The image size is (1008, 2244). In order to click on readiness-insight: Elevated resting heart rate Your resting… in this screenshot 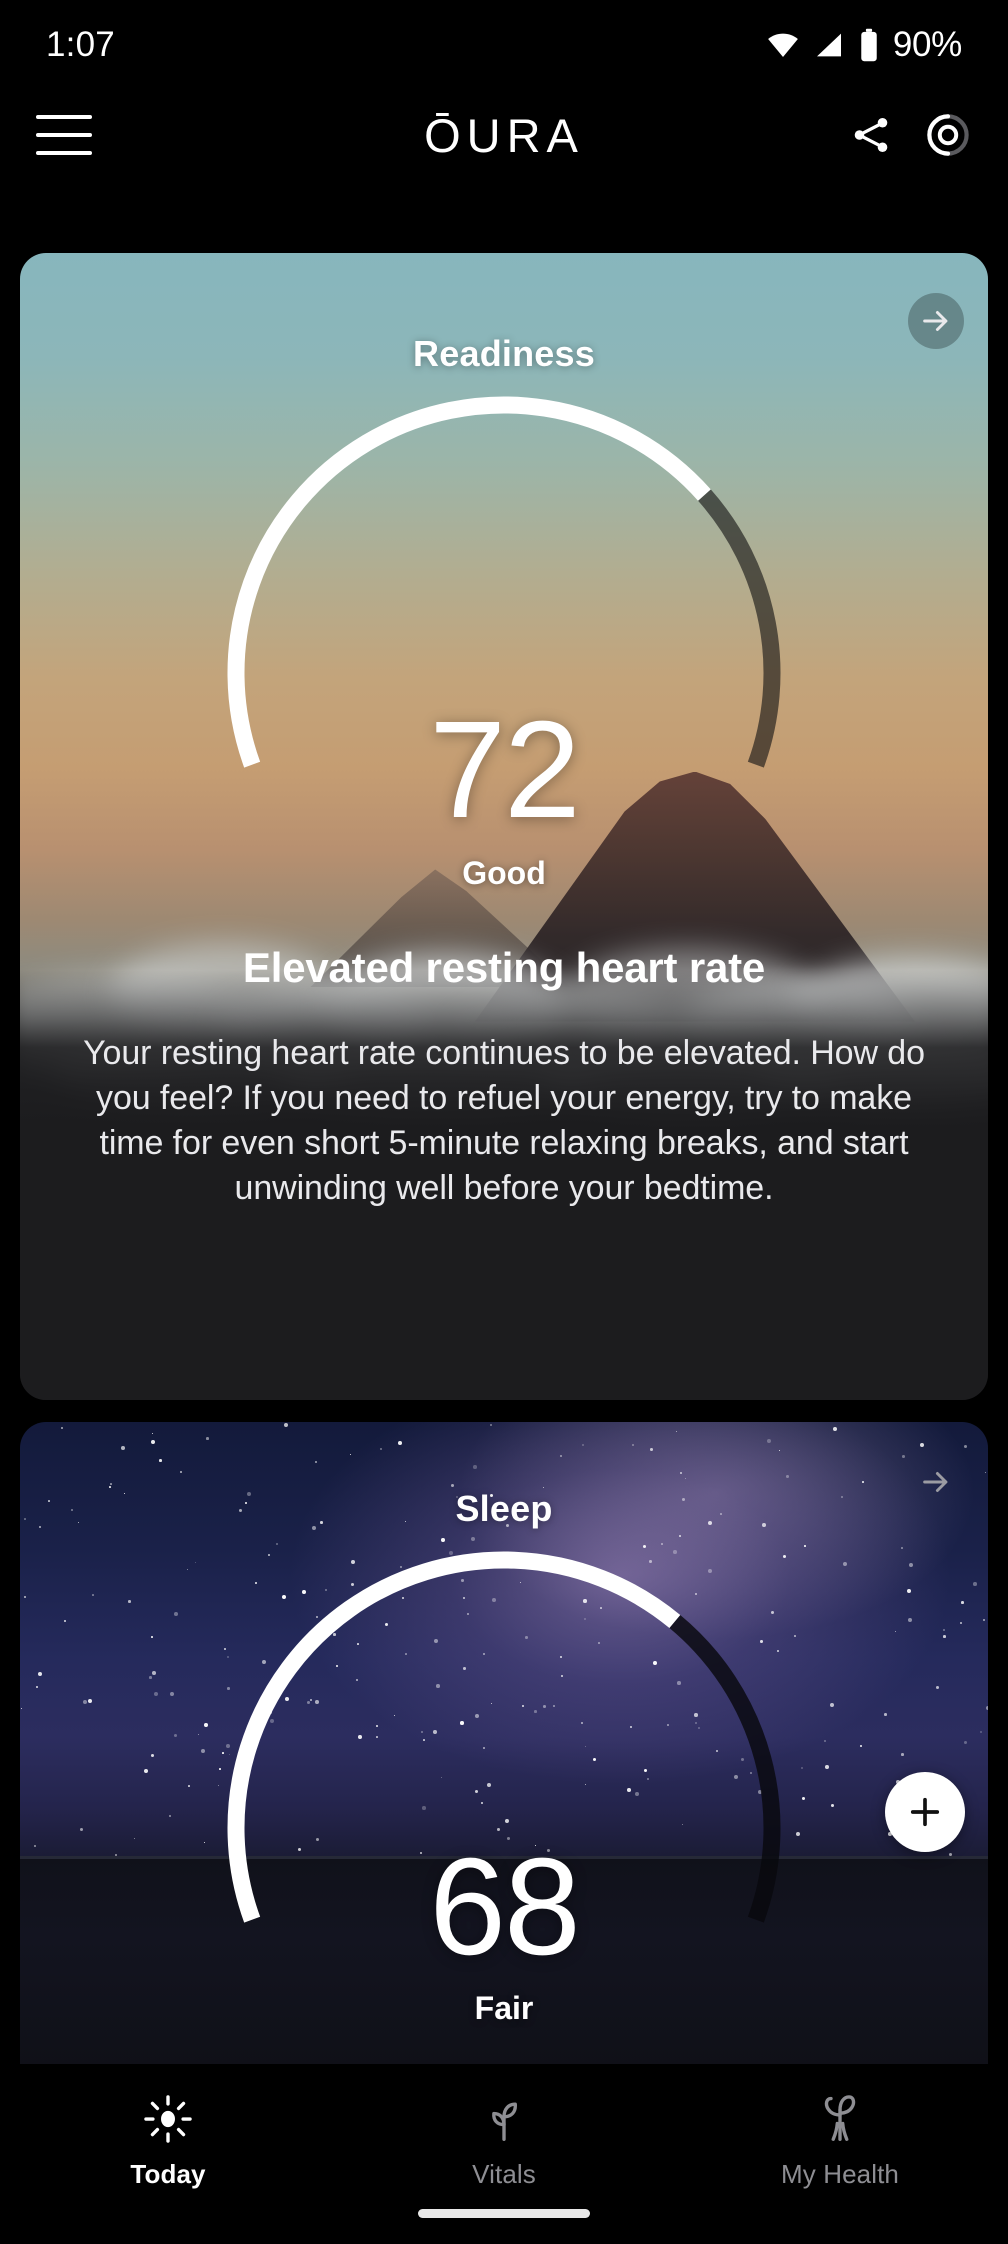, I will do `click(504, 1077)`.